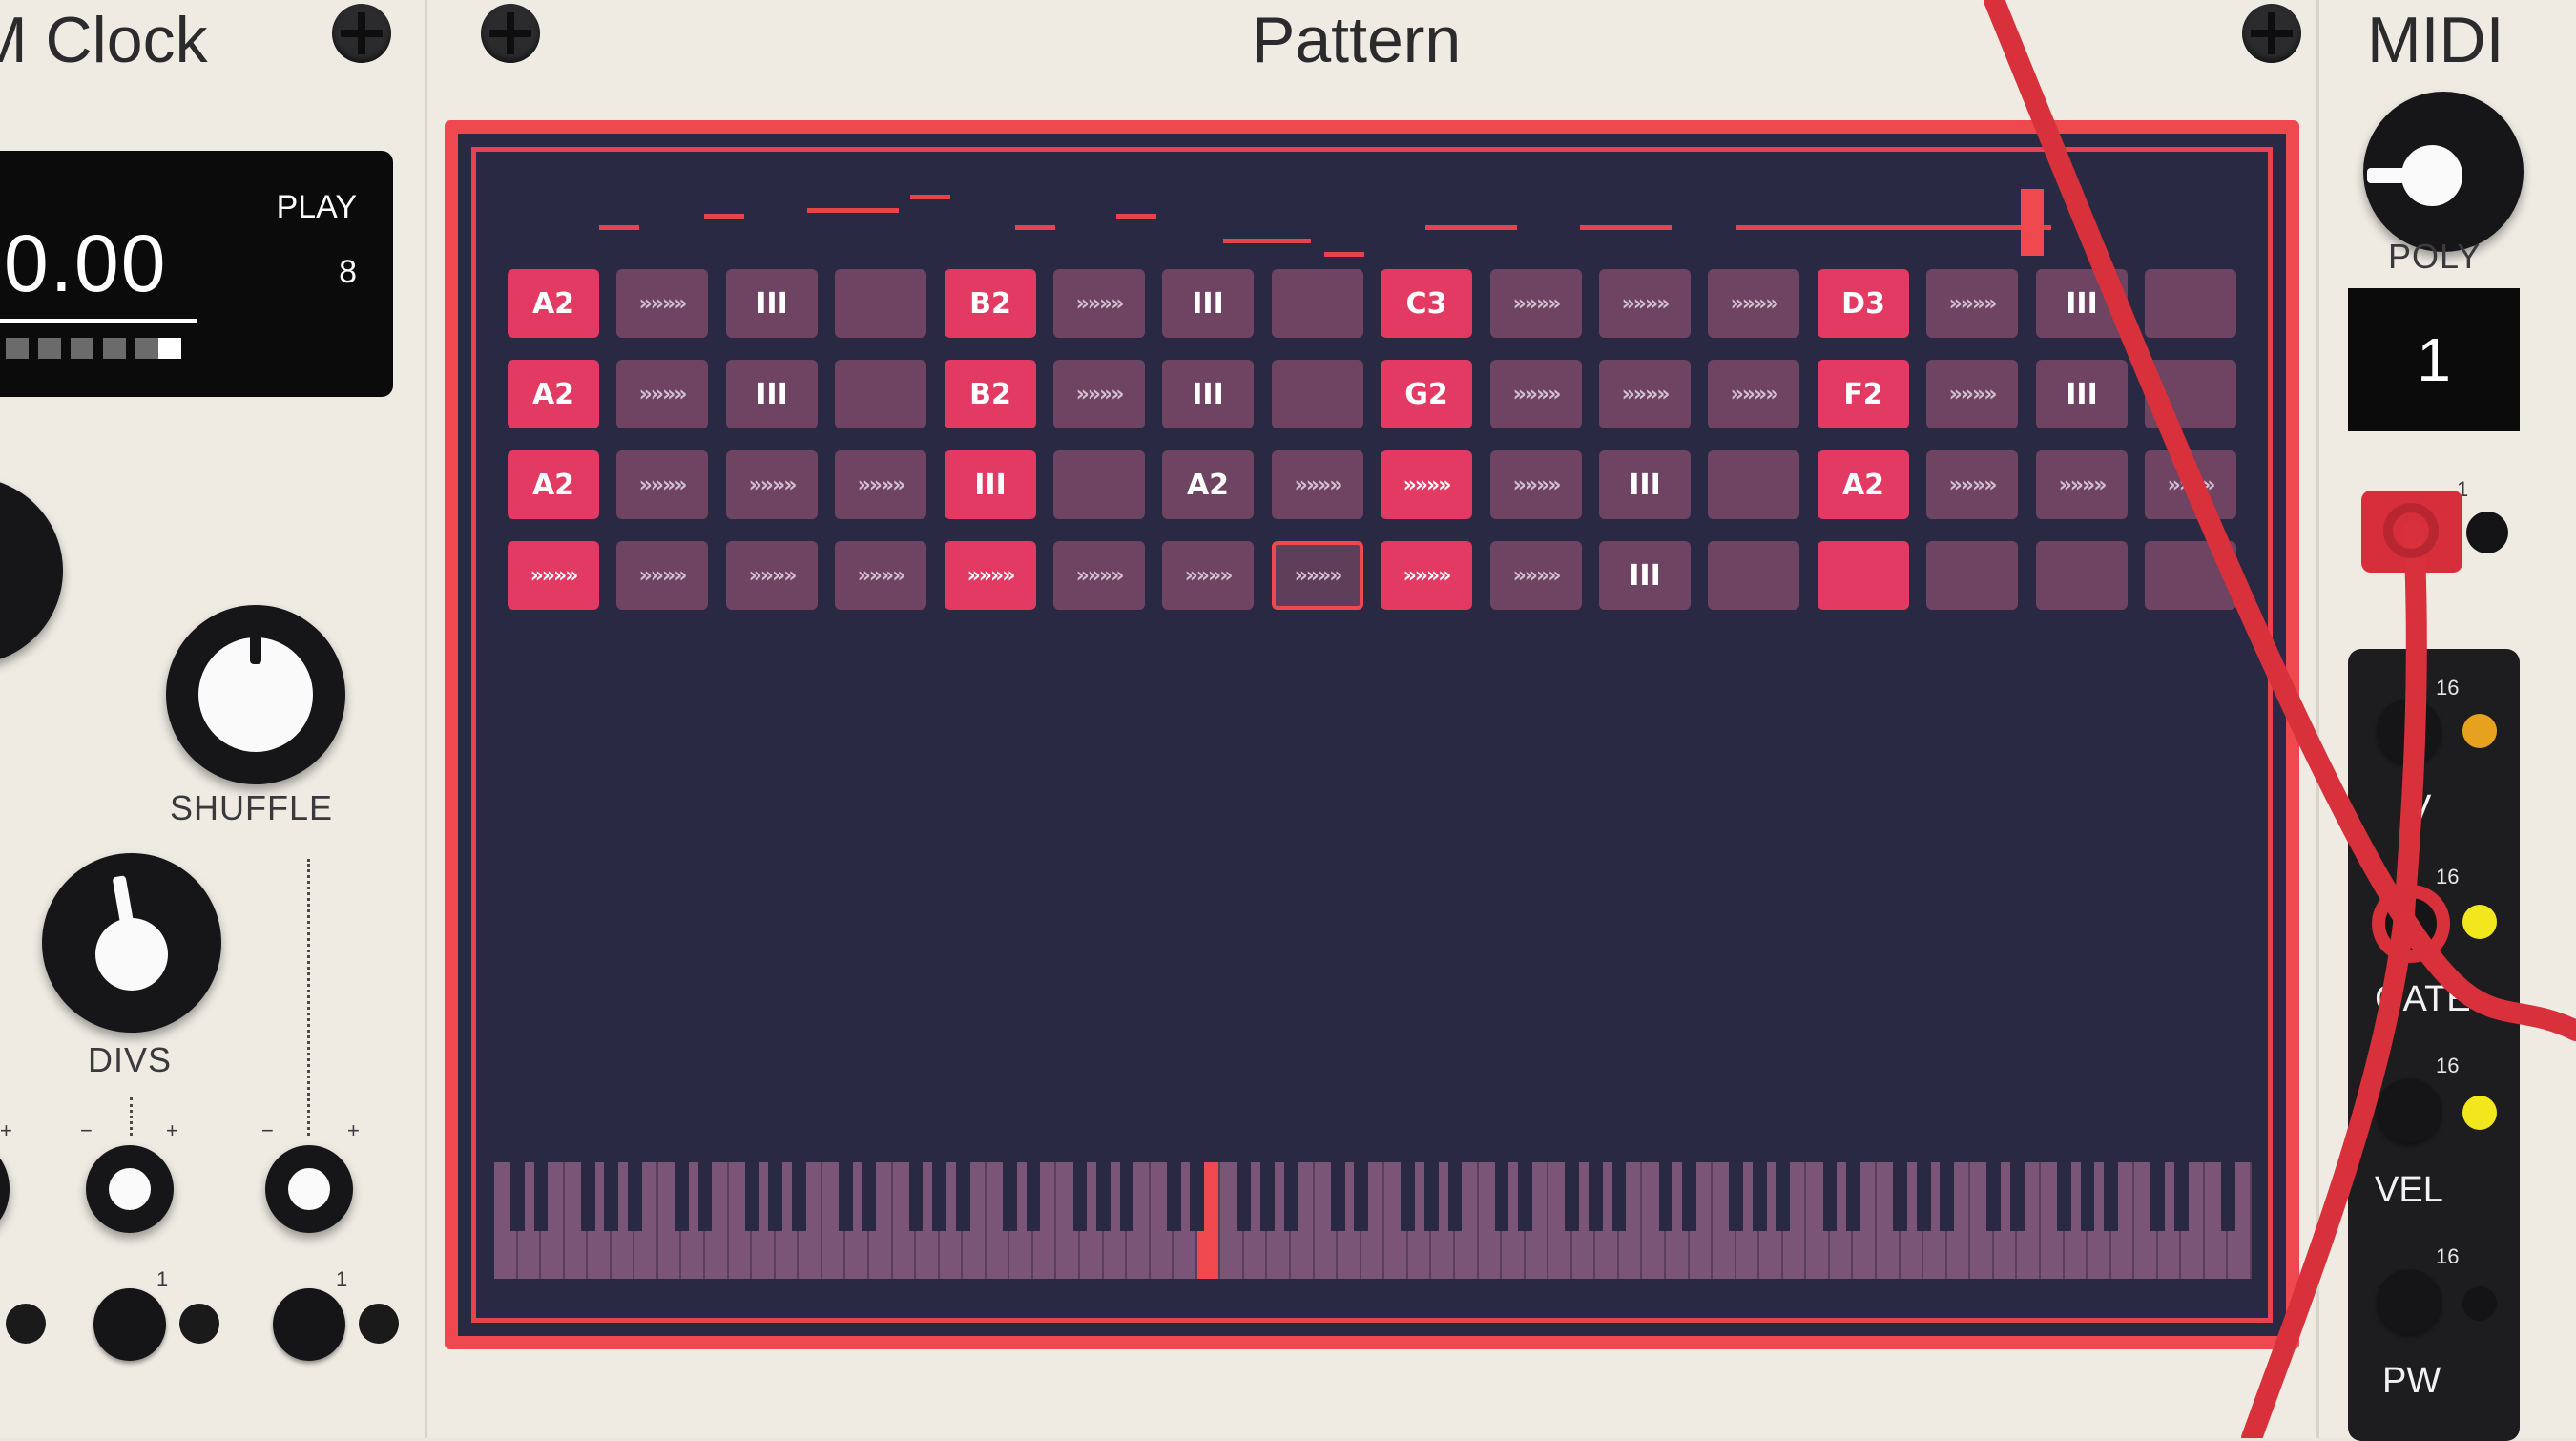 The width and height of the screenshot is (2576, 1441). Describe the element at coordinates (1373, 1221) in the screenshot. I see `piano-keyboard` at that location.